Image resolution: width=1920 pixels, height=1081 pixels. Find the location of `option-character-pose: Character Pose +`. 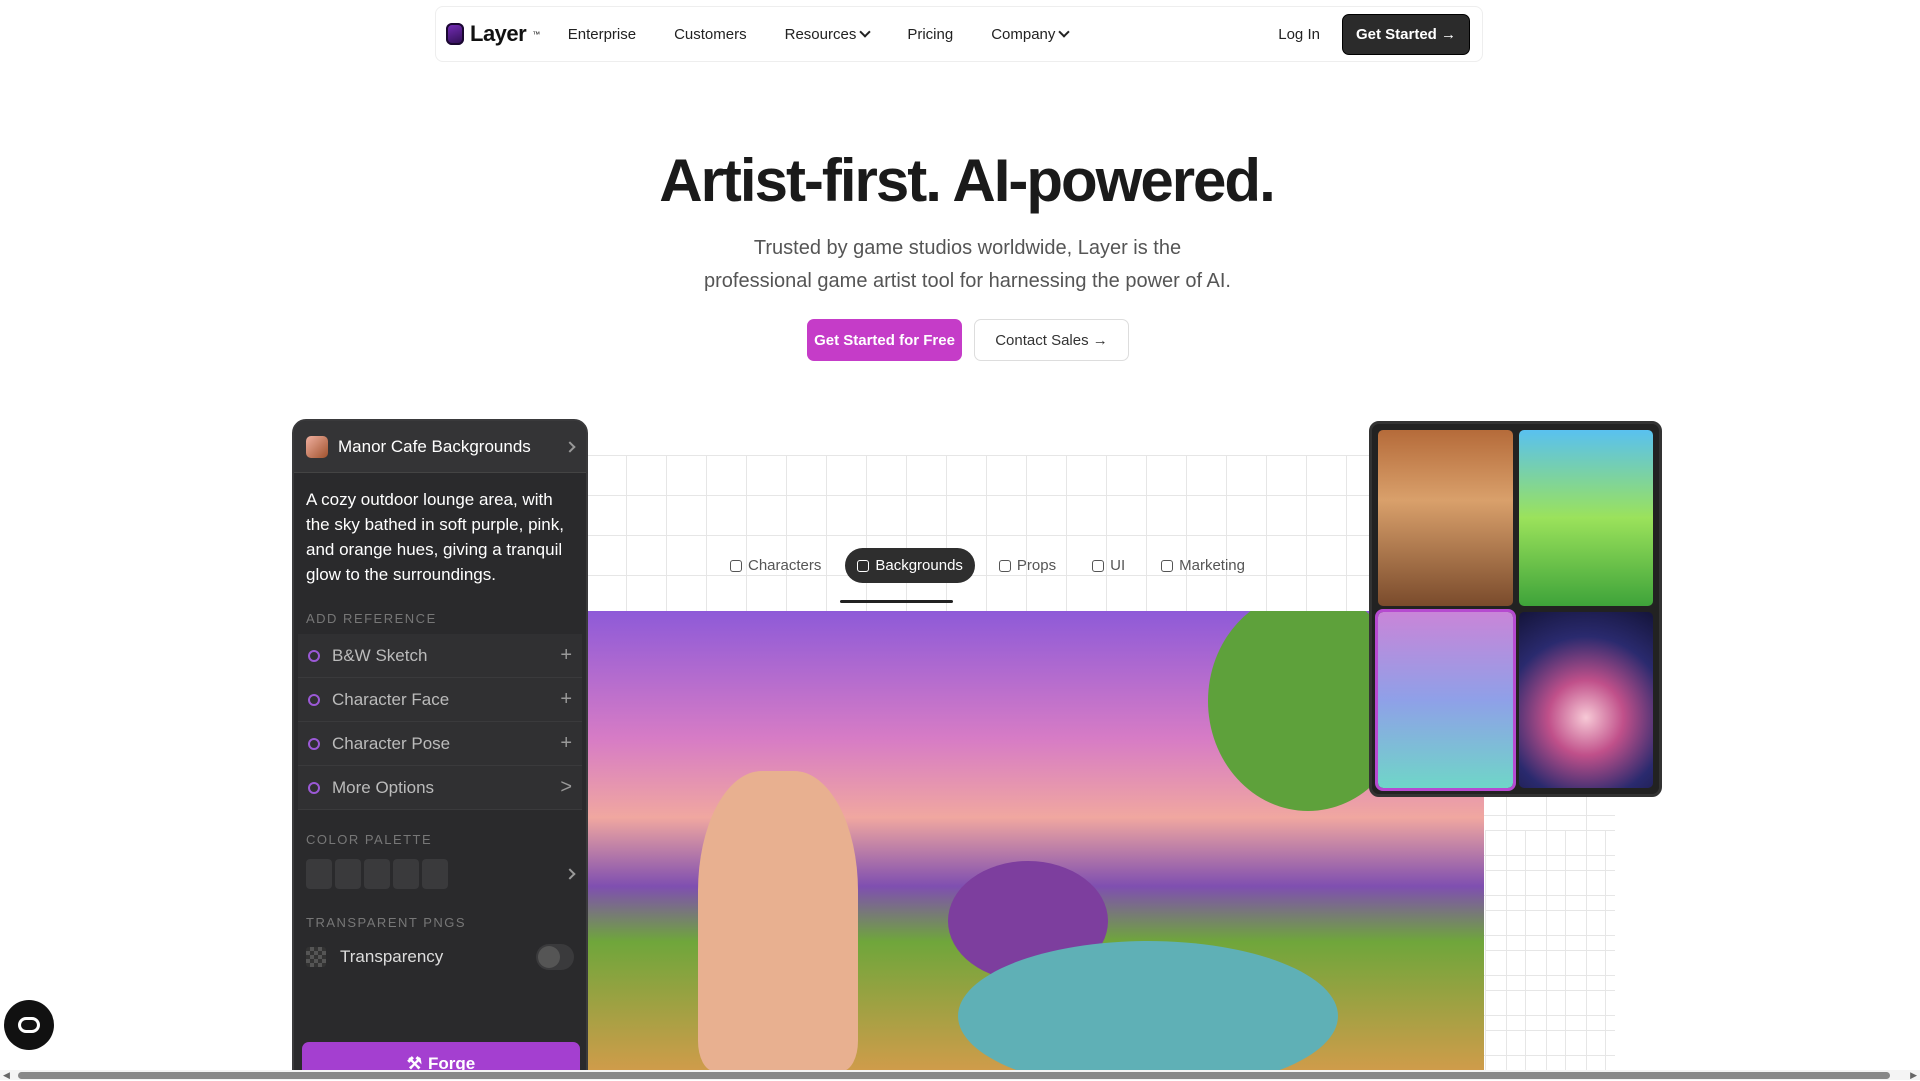

option-character-pose: Character Pose + is located at coordinates (440, 744).